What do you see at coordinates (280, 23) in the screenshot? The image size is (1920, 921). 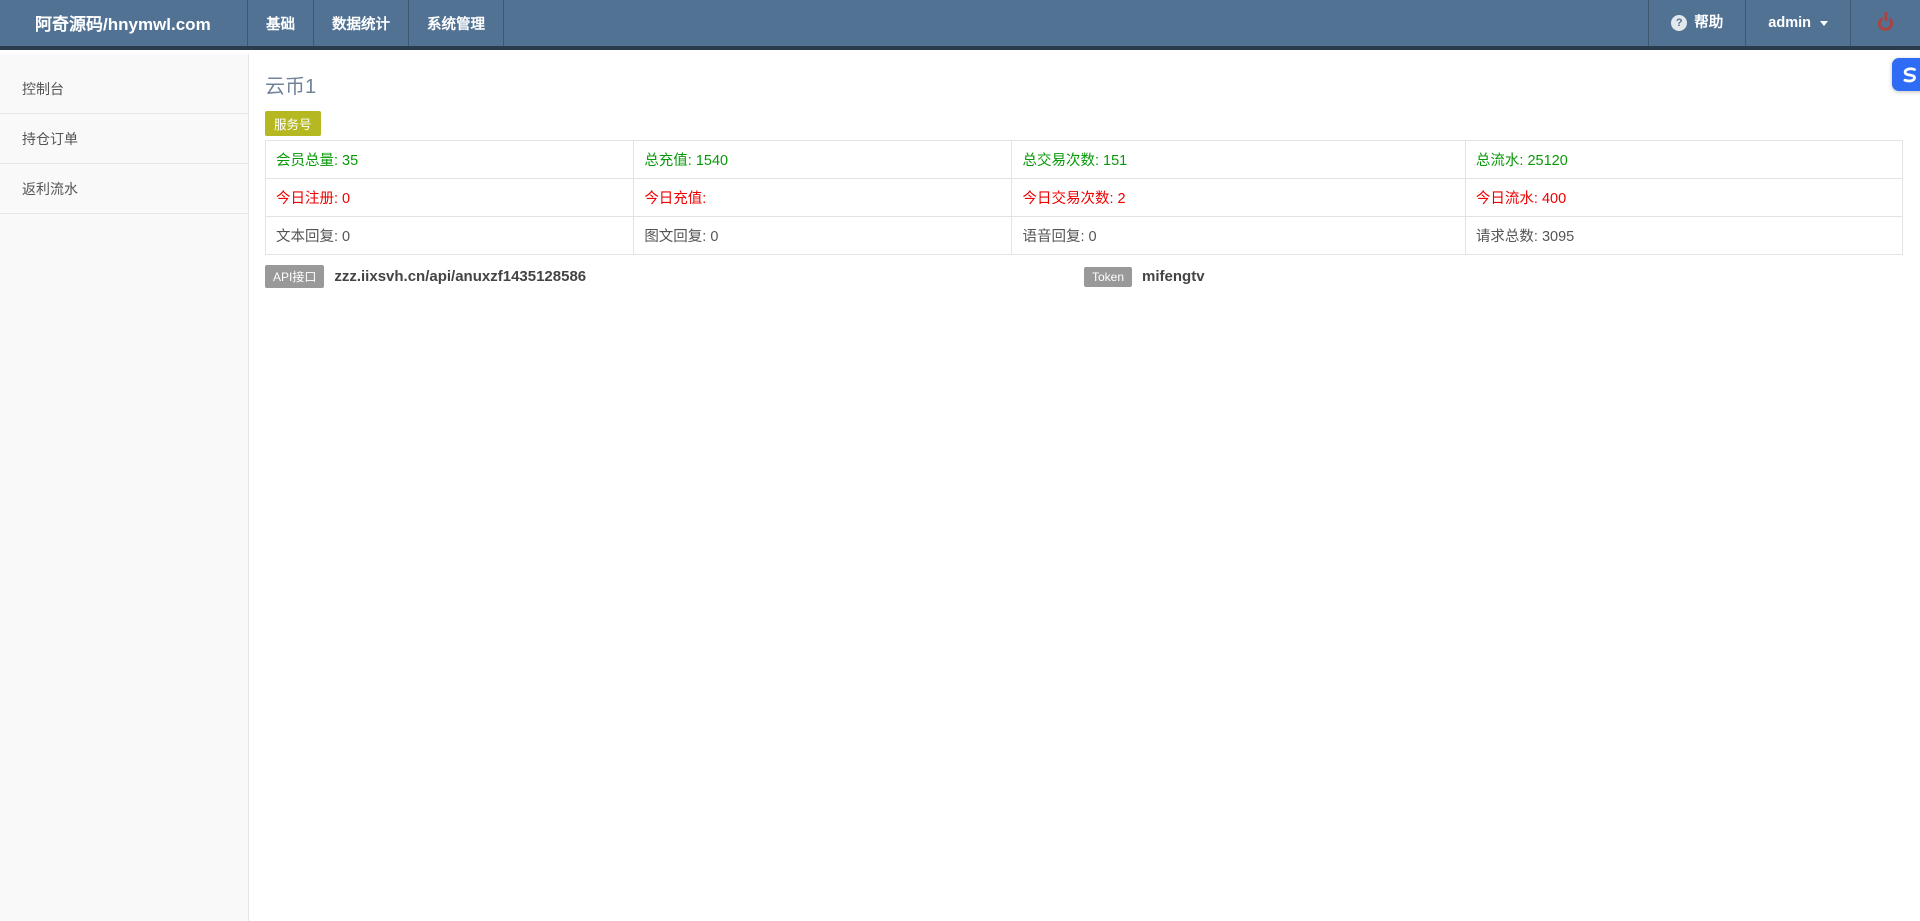 I see `nav-tab-basic: 基础` at bounding box center [280, 23].